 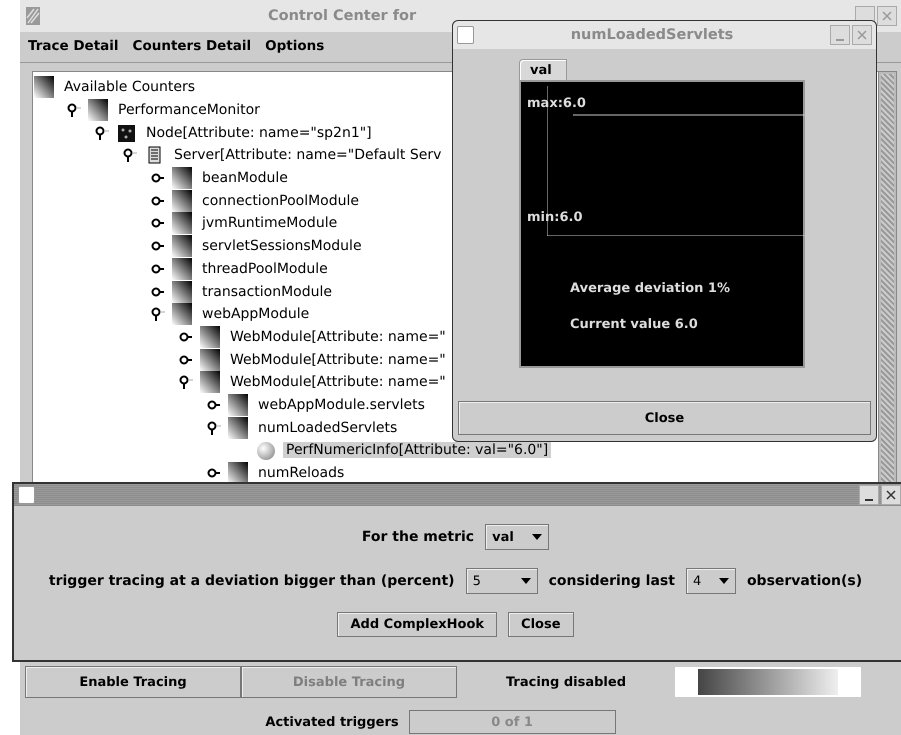 I want to click on observations-dropdown: 4, so click(x=711, y=581).